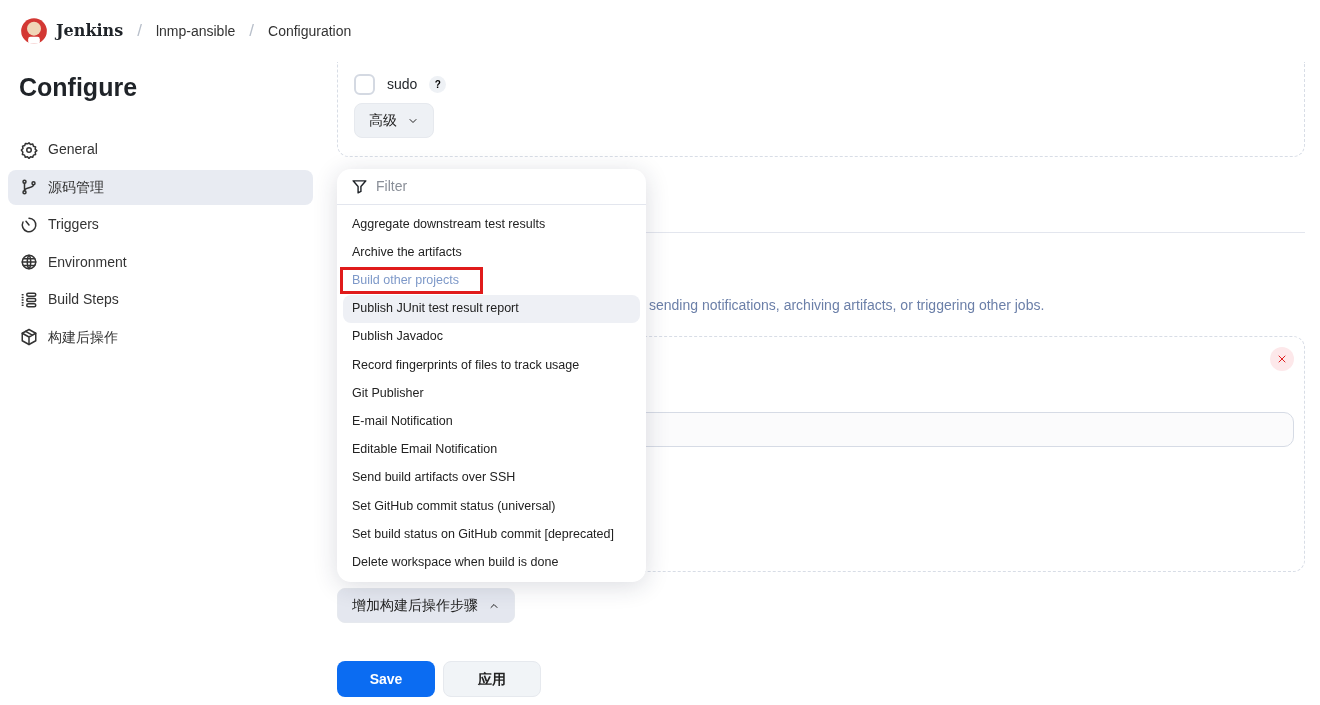 The image size is (1320, 705). Describe the element at coordinates (359, 186) in the screenshot. I see `filter-icon` at that location.